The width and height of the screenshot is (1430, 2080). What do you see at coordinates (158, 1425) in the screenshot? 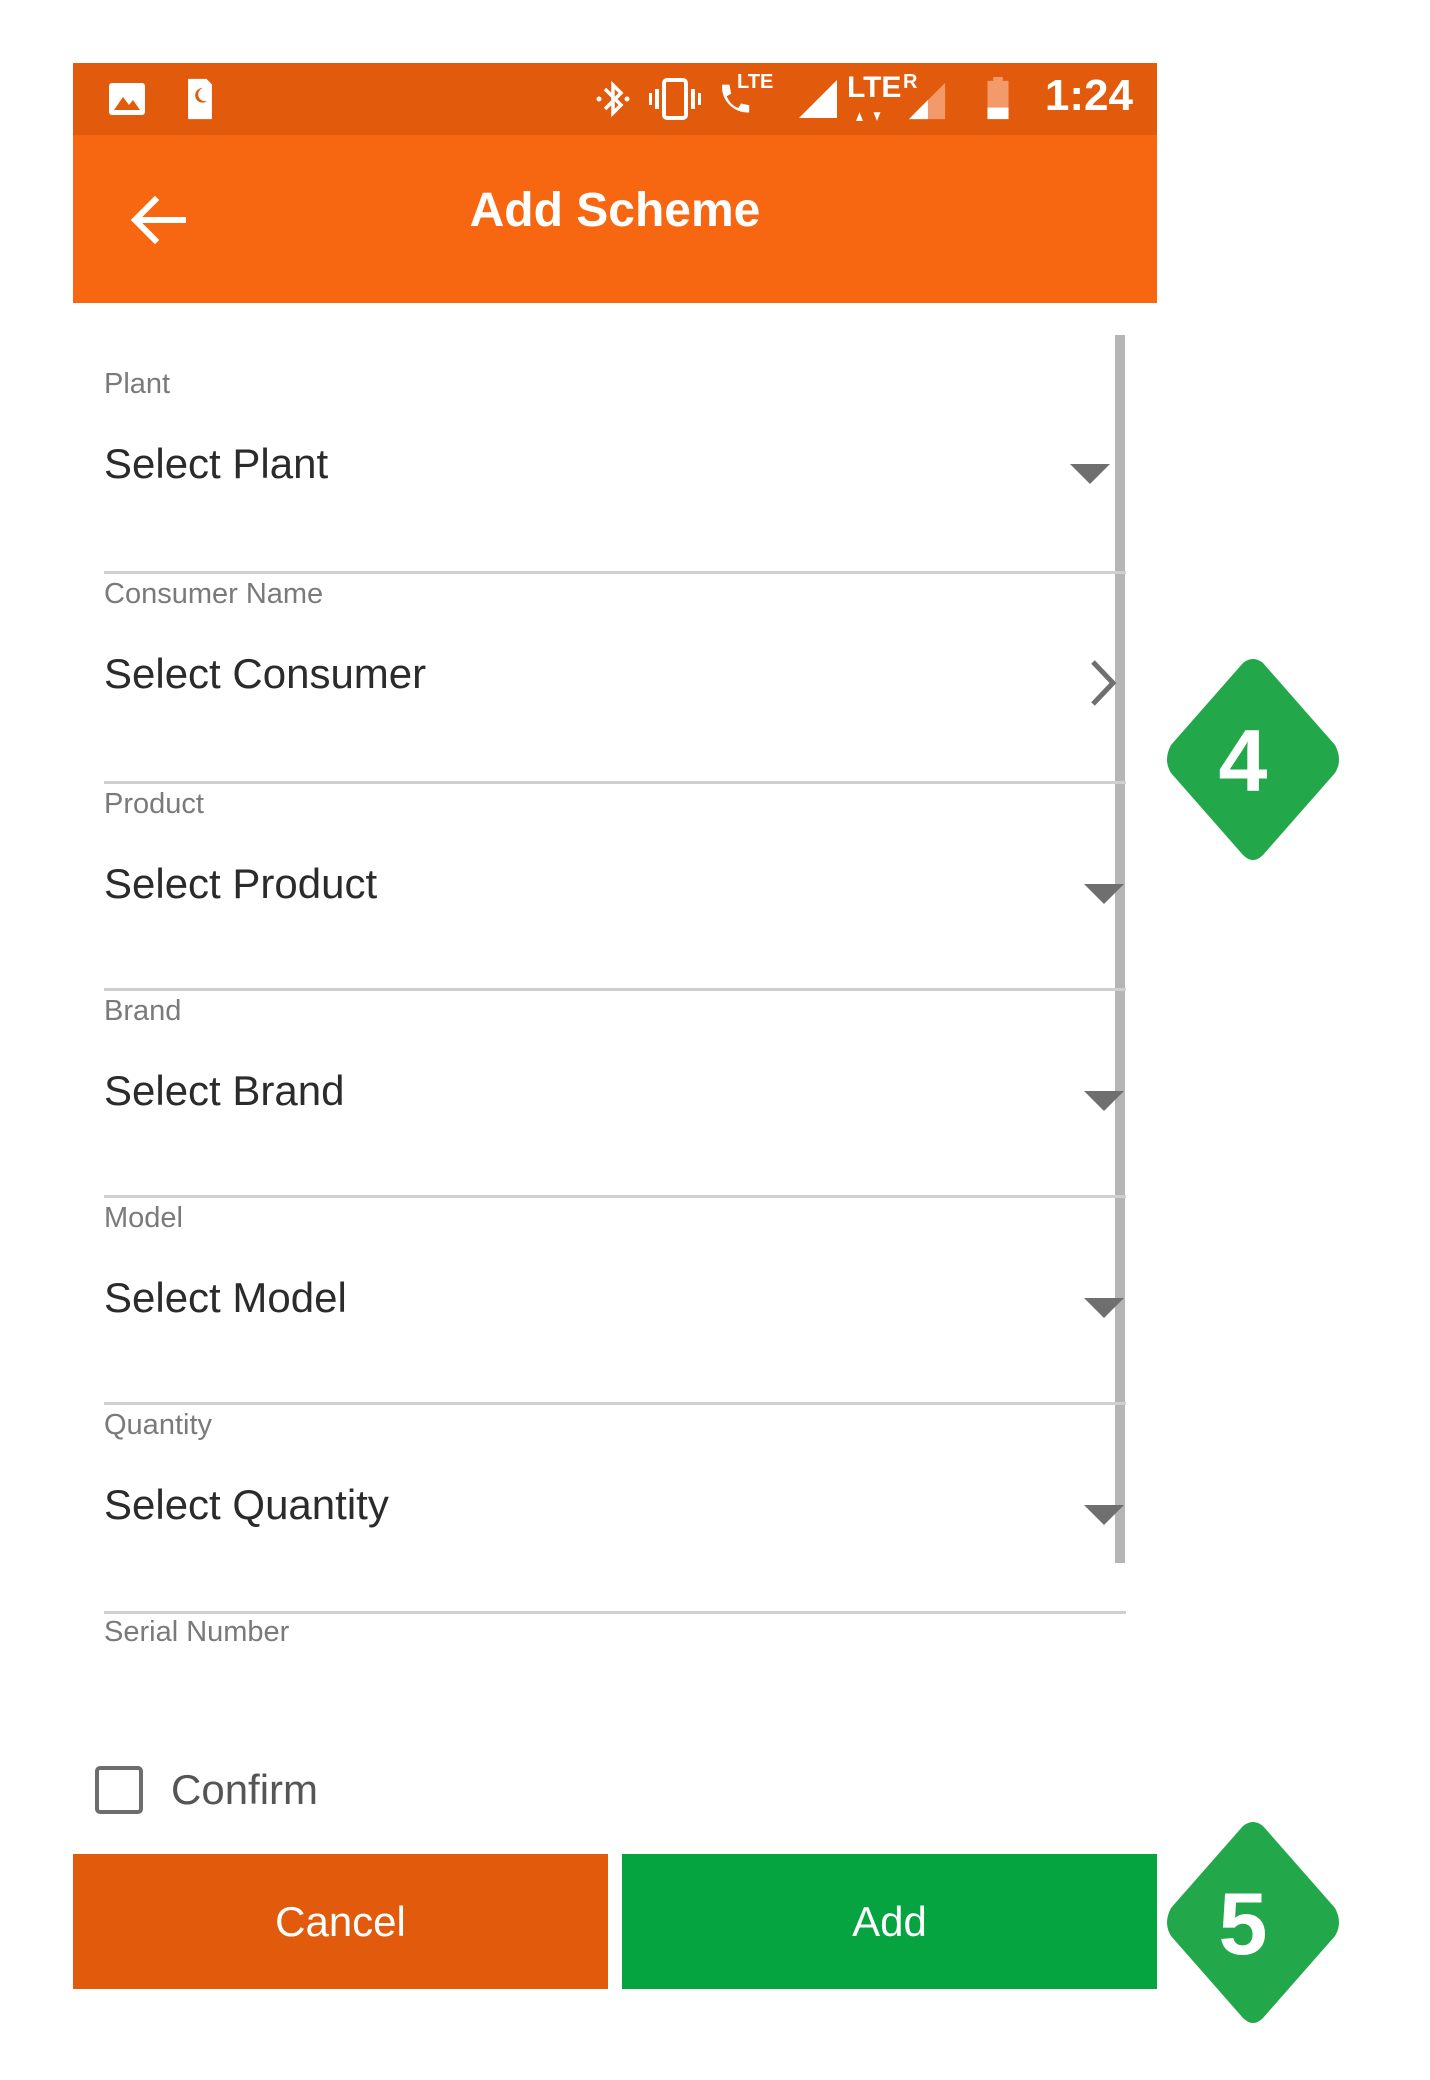
I see `field-label: Quantity` at bounding box center [158, 1425].